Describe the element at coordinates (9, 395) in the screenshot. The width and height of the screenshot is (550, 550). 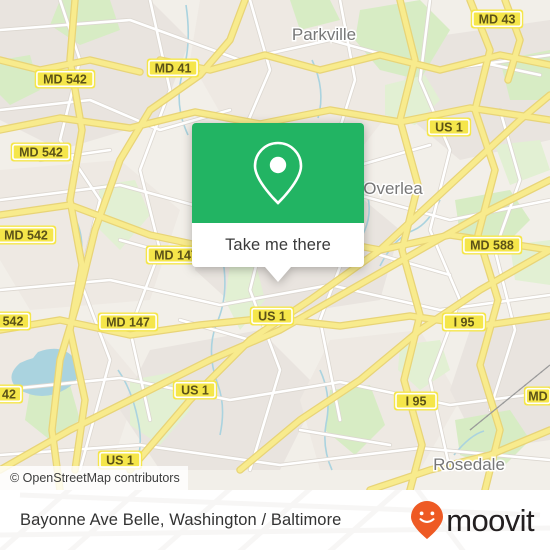
I see `road-shield-label: 42` at that location.